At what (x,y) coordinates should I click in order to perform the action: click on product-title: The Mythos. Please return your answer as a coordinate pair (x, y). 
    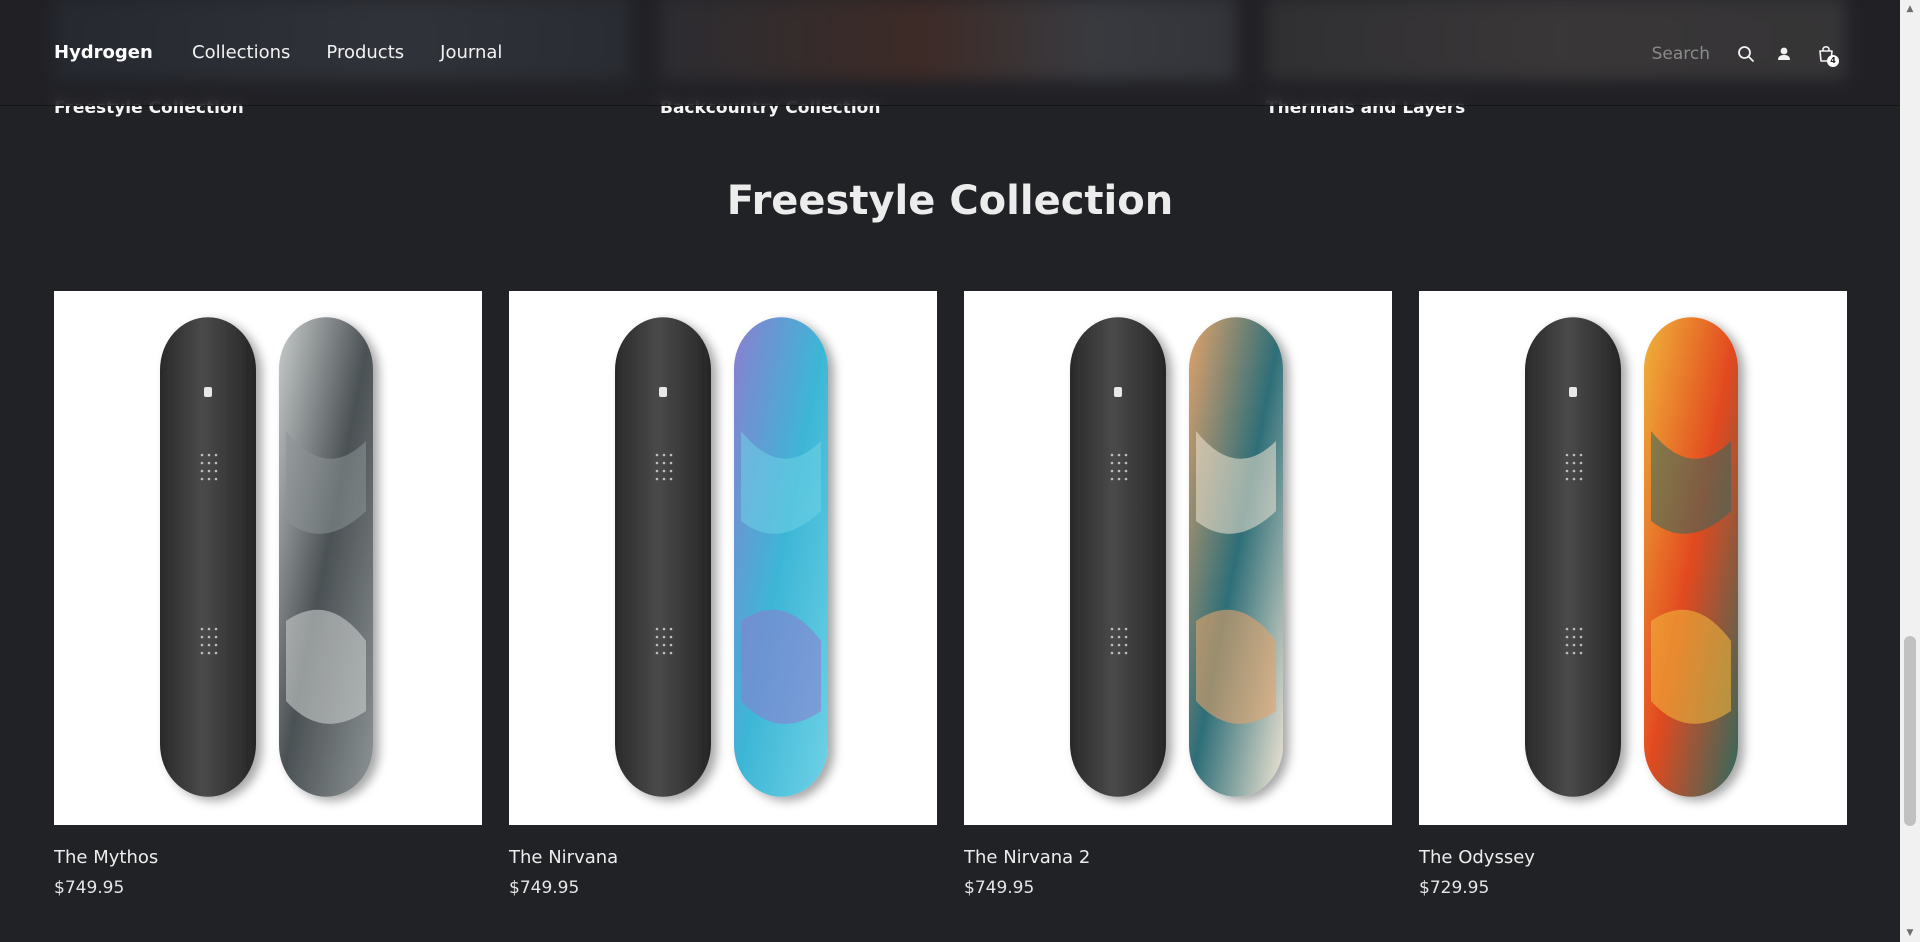
    Looking at the image, I should click on (268, 857).